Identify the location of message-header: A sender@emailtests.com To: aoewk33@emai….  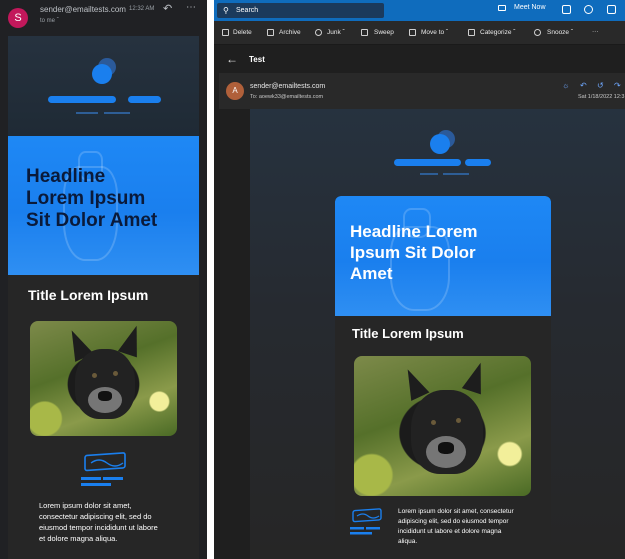
(422, 91).